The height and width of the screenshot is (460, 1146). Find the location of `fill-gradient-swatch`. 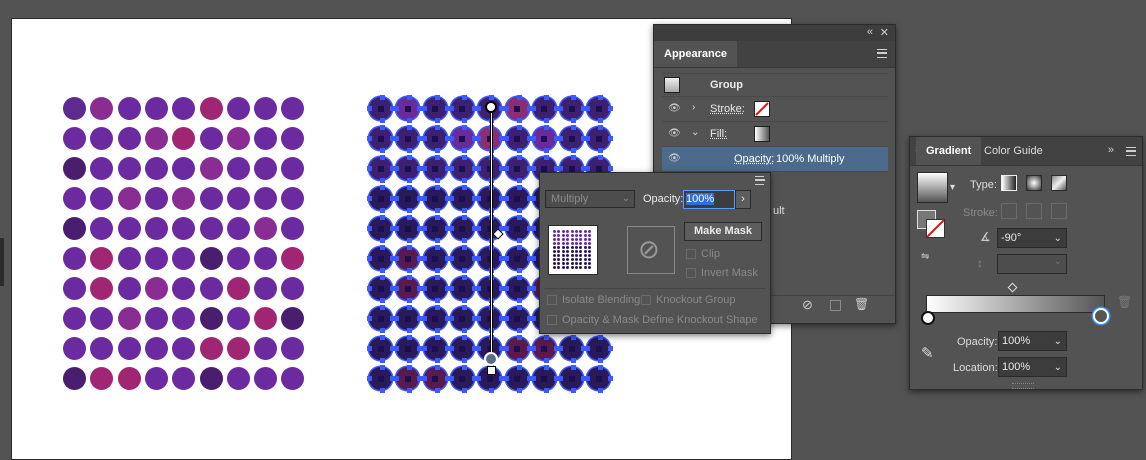

fill-gradient-swatch is located at coordinates (762, 134).